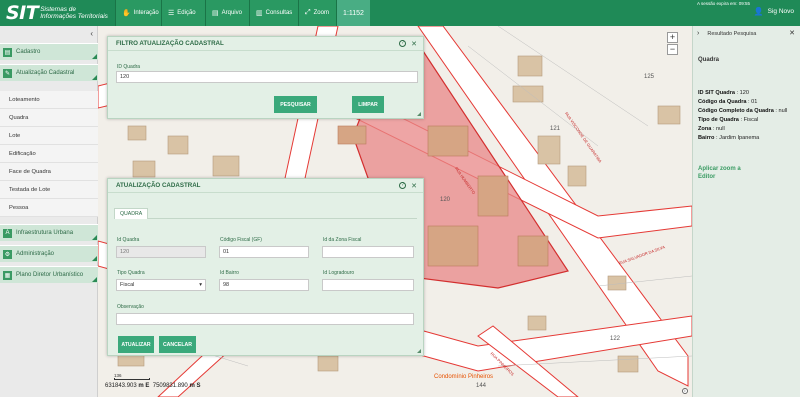  I want to click on id-bairro-label: Id Bairro, so click(229, 273).